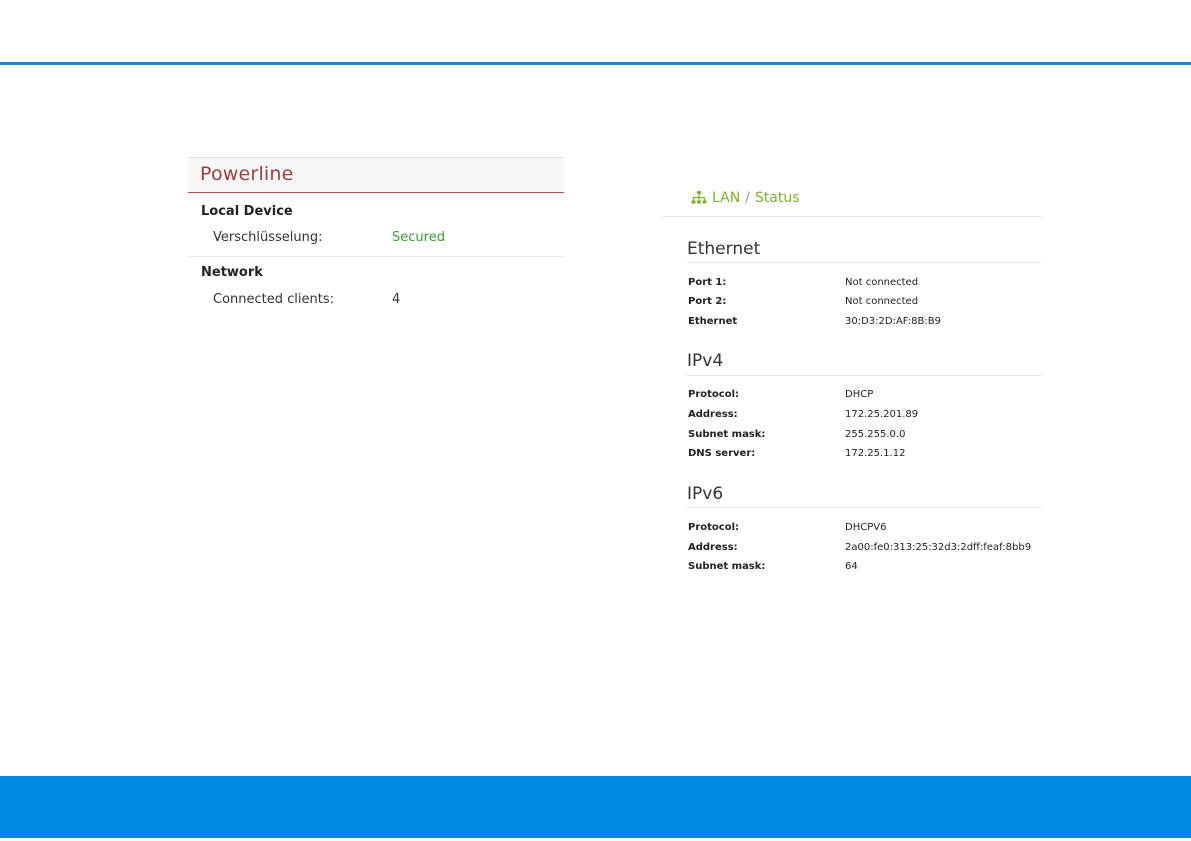  What do you see at coordinates (268, 237) in the screenshot?
I see `encryption-label: Verschlüsselung:` at bounding box center [268, 237].